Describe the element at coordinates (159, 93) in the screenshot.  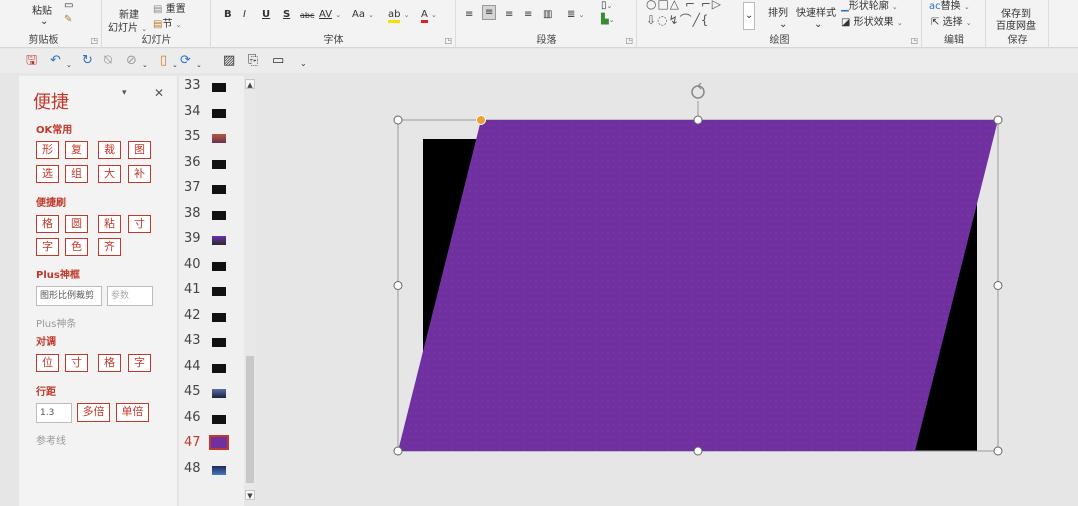
I see `close-icon: ✕` at that location.